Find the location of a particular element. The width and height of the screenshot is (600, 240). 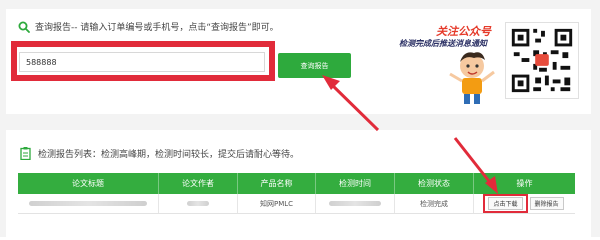

download-highlight-box: 点击下载 is located at coordinates (505, 203).